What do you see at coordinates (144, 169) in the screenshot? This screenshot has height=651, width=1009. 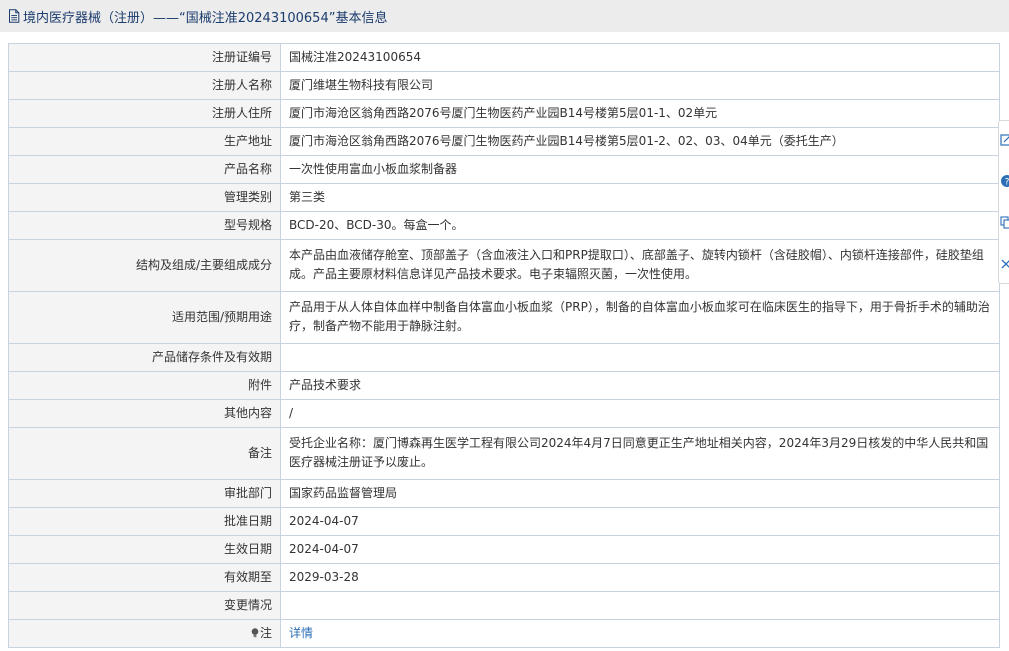 I see `row-label: 产品名称` at bounding box center [144, 169].